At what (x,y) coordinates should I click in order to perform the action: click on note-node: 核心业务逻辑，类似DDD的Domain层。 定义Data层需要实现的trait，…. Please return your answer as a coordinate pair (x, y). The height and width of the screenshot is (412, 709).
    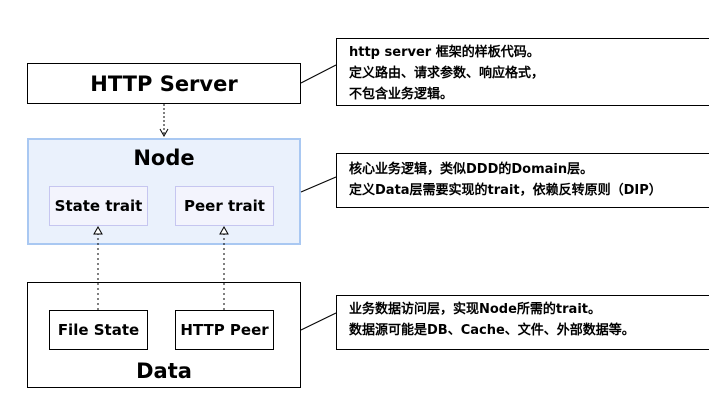
    Looking at the image, I should click on (522, 180).